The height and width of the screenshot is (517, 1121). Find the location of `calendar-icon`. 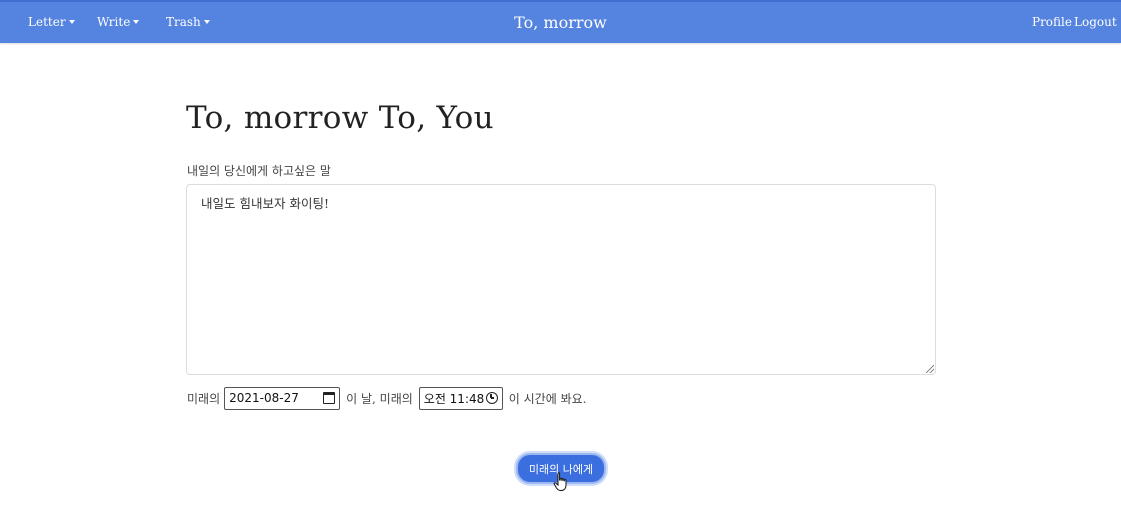

calendar-icon is located at coordinates (329, 398).